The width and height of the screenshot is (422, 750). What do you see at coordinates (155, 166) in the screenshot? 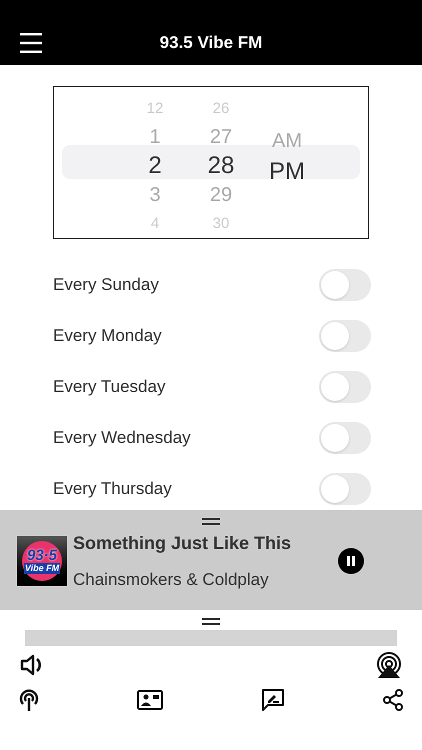
I see `picker-value: 2` at bounding box center [155, 166].